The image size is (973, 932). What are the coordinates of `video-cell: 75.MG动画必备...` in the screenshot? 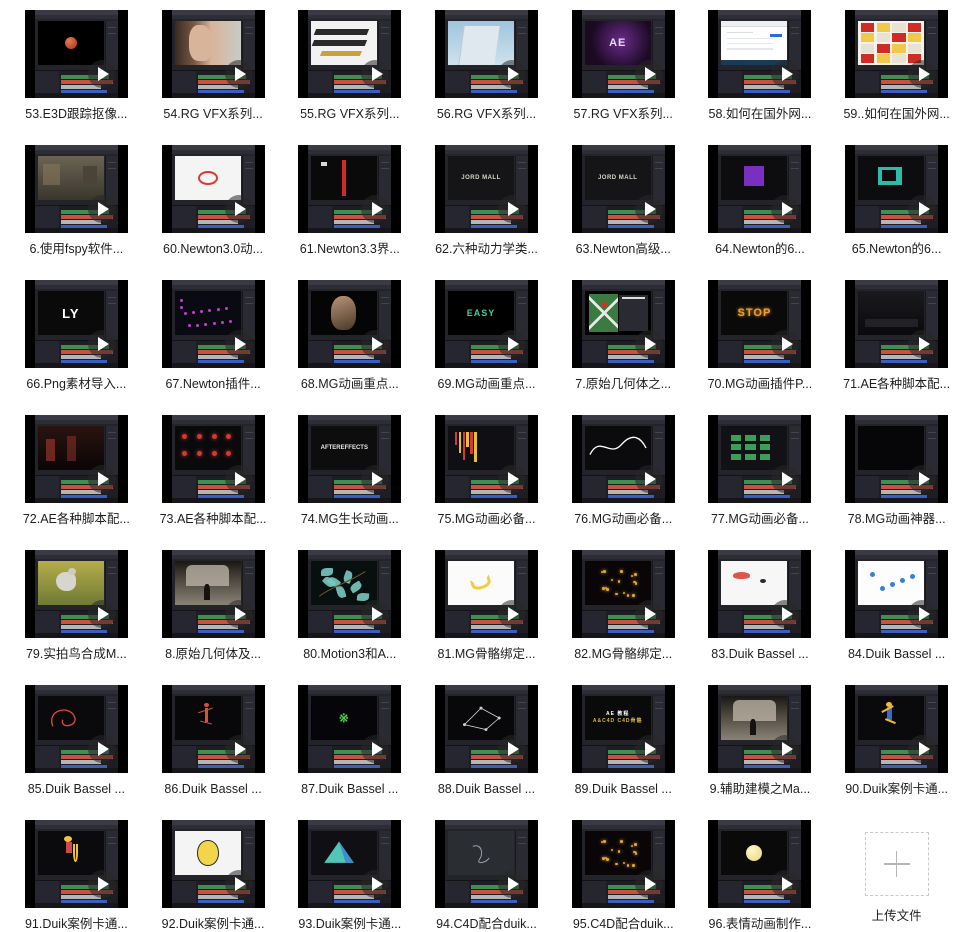 It's located at (486, 482).